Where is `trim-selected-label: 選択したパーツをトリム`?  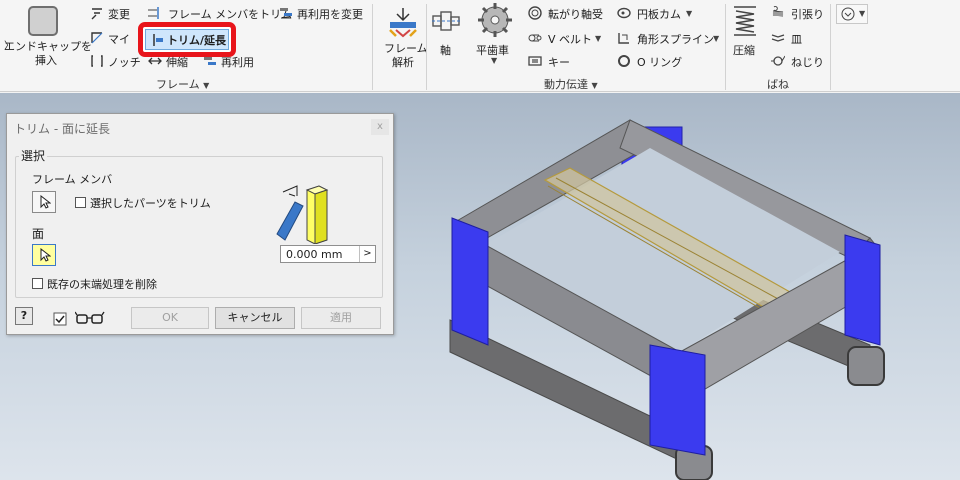 trim-selected-label: 選択したパーツをトリム is located at coordinates (150, 203).